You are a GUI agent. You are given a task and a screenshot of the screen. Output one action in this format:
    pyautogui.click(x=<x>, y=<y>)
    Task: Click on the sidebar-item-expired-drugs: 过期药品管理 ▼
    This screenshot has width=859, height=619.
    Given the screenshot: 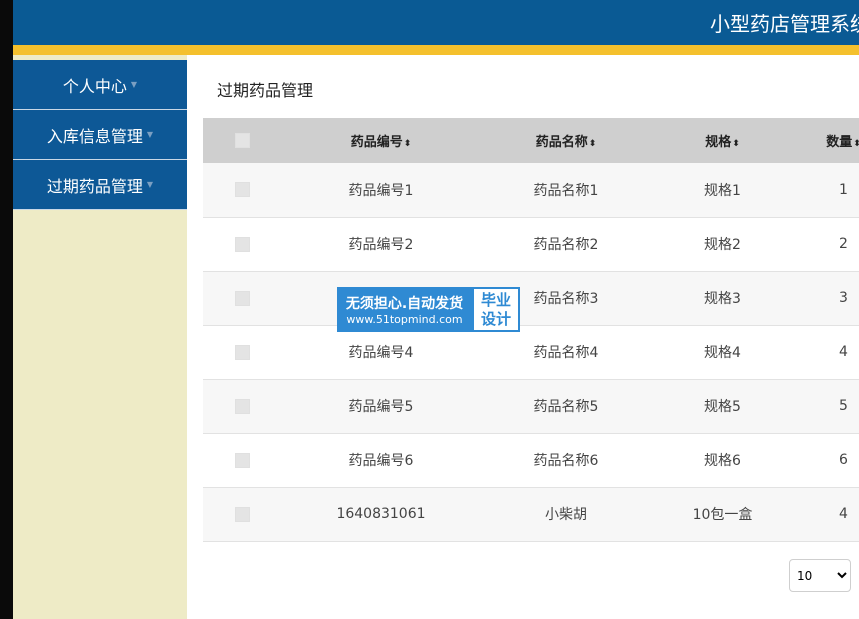 What is the action you would take?
    pyautogui.click(x=100, y=185)
    